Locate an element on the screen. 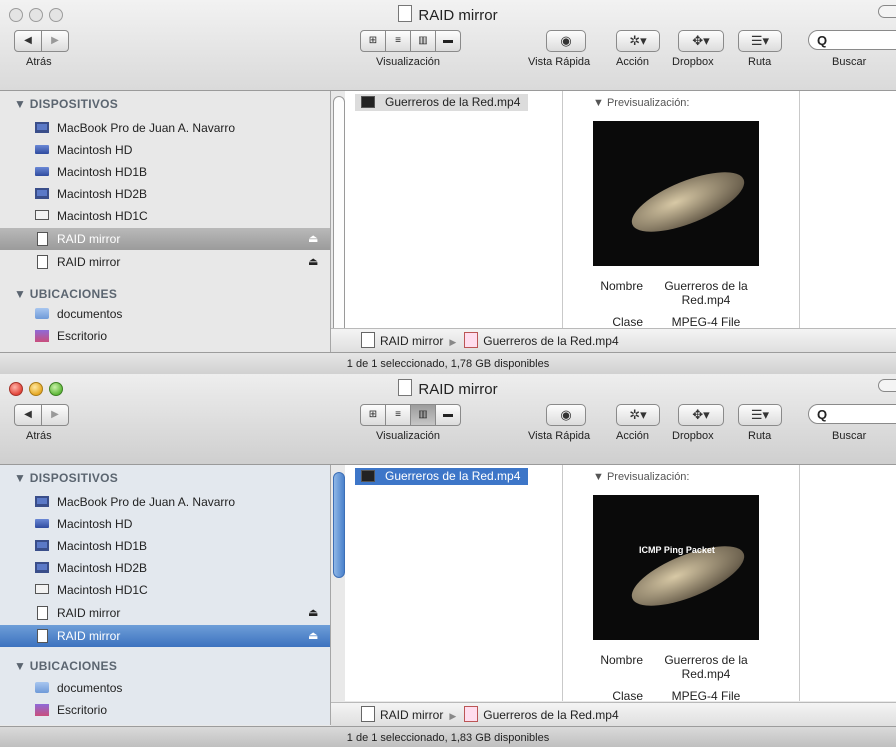 This screenshot has height=747, width=896. path-bar: RAID mirror ▶ Guerreros de la Red.mp4 is located at coordinates (613, 340).